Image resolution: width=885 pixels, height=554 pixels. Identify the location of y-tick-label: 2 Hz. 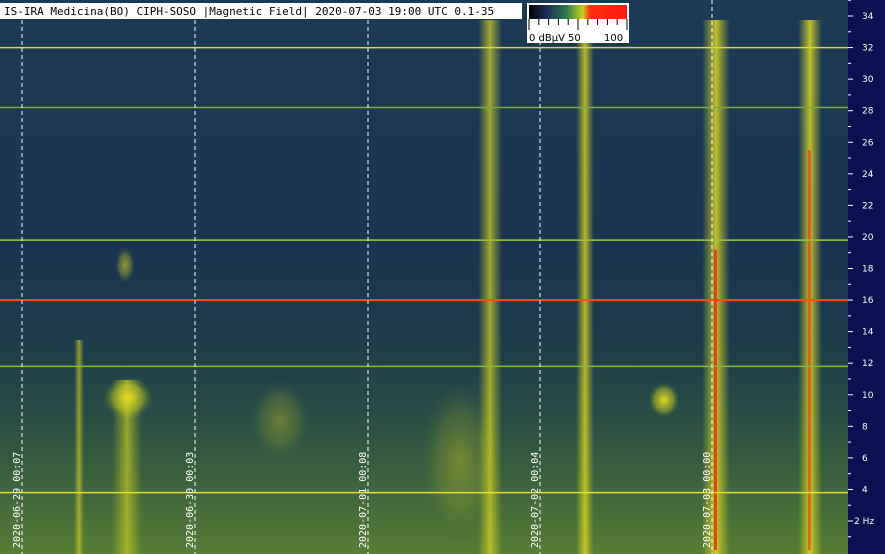
(864, 522).